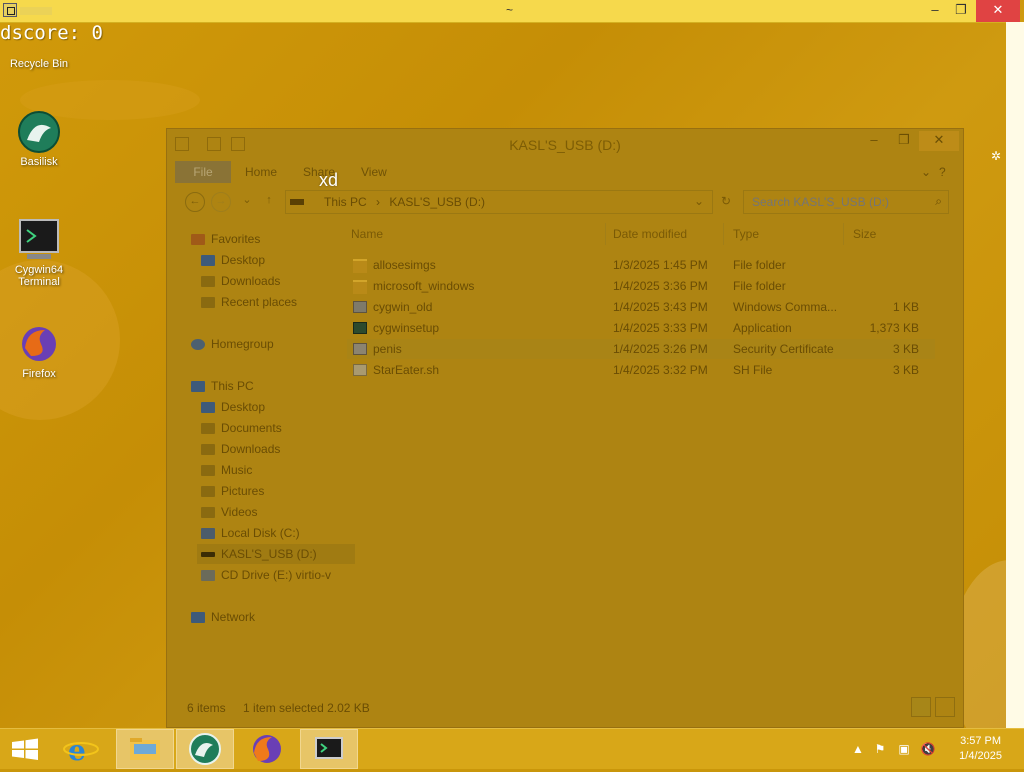 This screenshot has width=1024, height=772. I want to click on overlay-side-strip, so click(1015, 375).